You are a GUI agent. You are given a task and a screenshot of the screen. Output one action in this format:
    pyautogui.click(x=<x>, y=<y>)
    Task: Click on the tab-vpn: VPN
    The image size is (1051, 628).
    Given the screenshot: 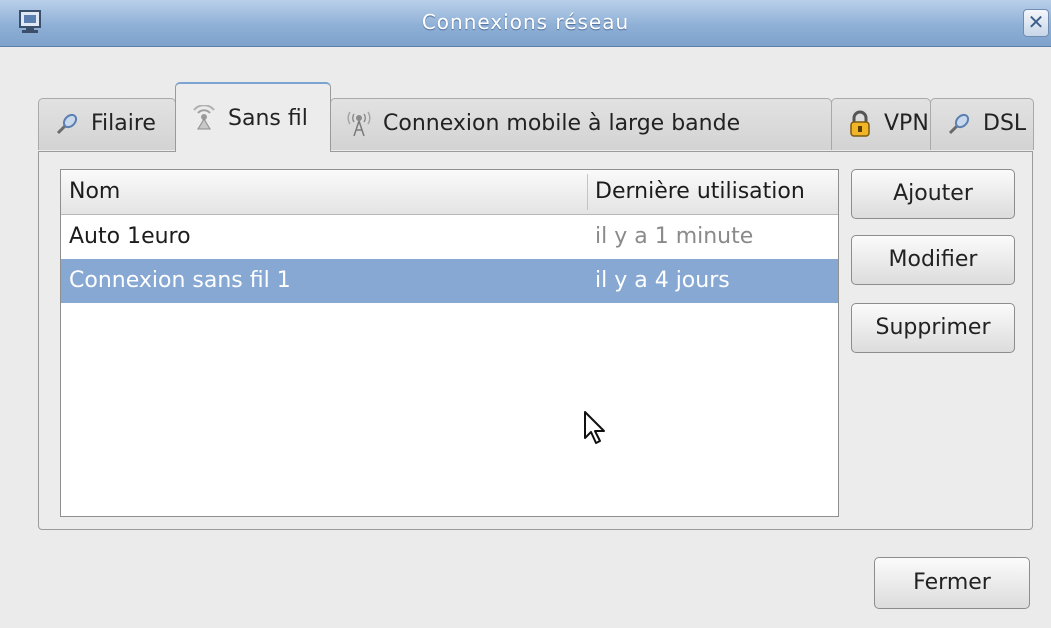 What is the action you would take?
    pyautogui.click(x=881, y=124)
    